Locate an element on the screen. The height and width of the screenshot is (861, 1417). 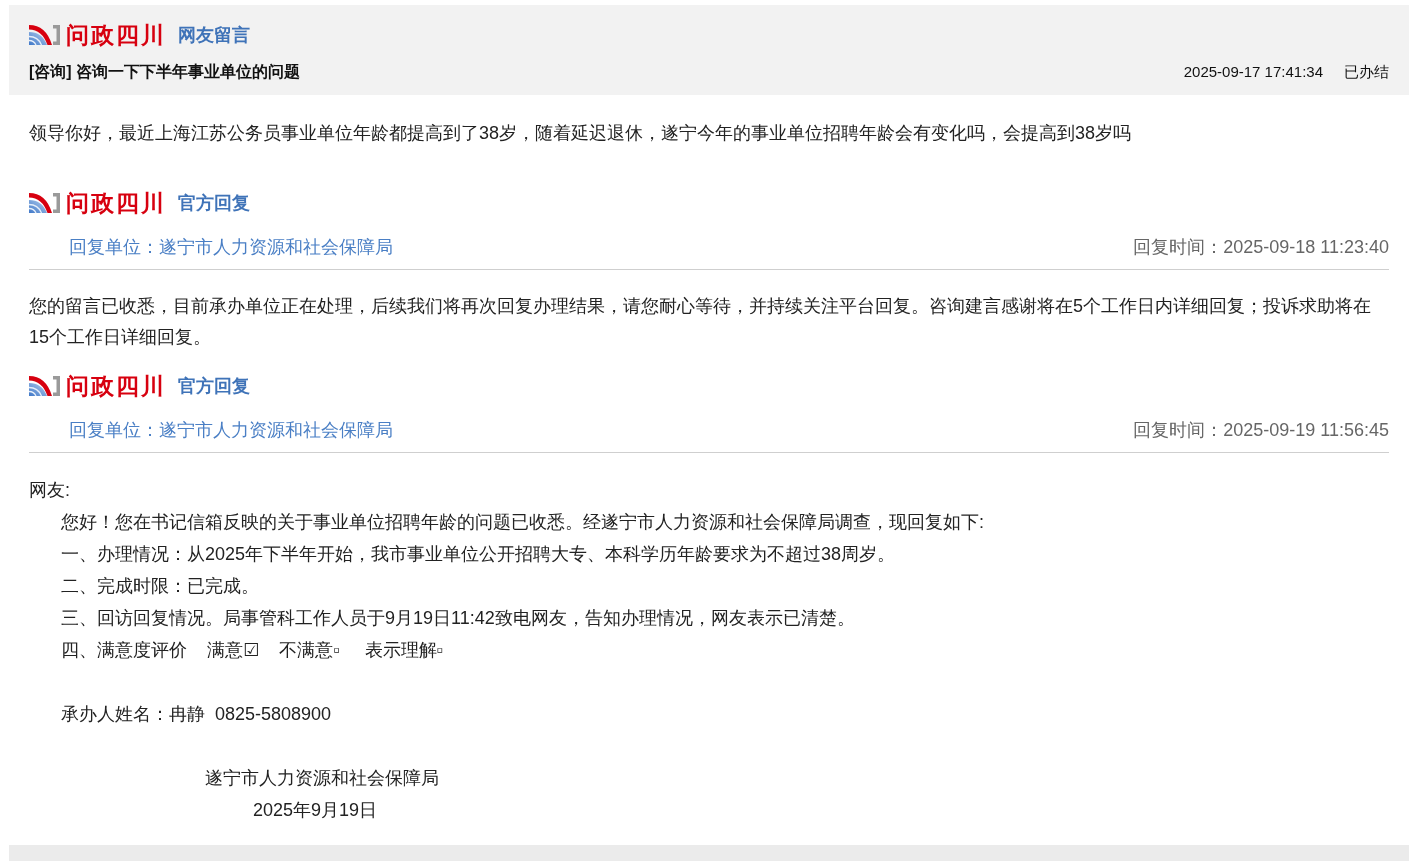
reply-text: 一、办理情况：从2025年下半年开始，我市事业单位公开招聘大专、本科学历年龄要求为不超过38周岁。 is located at coordinates (478, 554).